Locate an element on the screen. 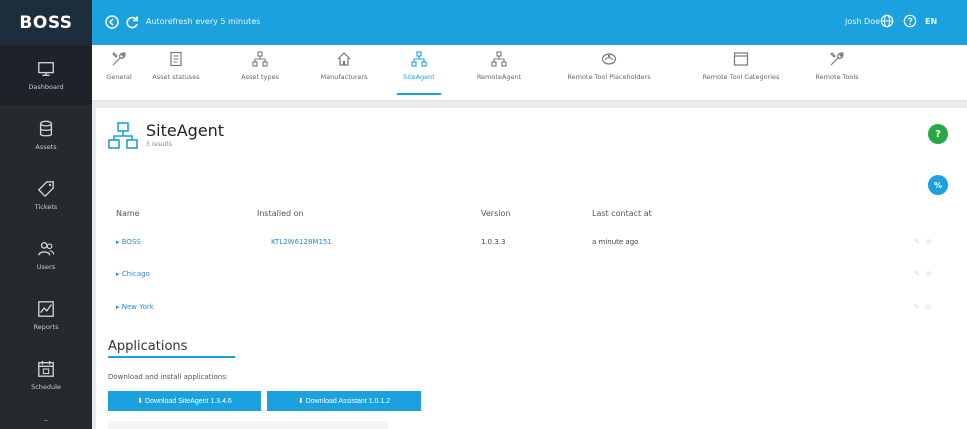 Image resolution: width=967 pixels, height=429 pixels. last-contact-cell: a minute ago is located at coordinates (615, 242).